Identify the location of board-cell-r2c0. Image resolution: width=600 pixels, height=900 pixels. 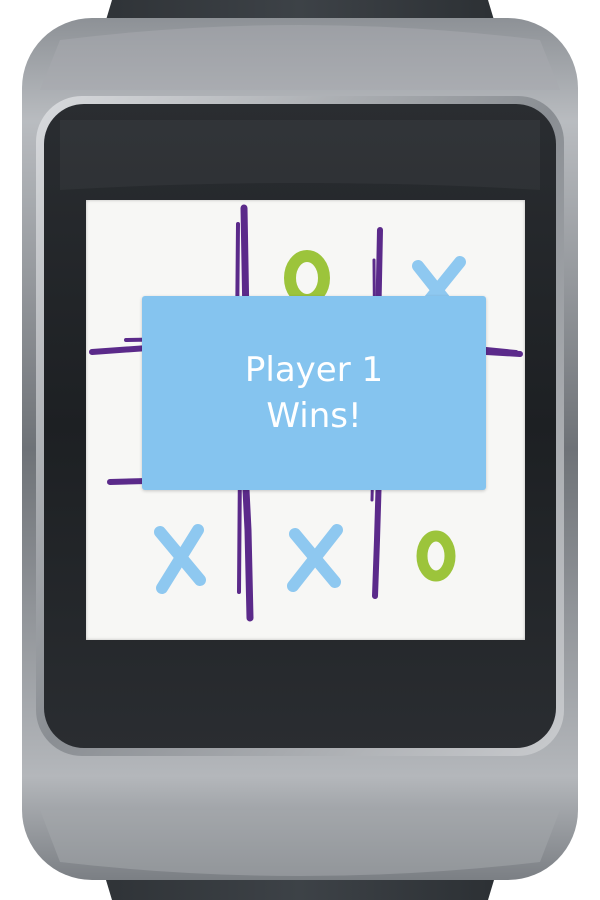
(166, 560).